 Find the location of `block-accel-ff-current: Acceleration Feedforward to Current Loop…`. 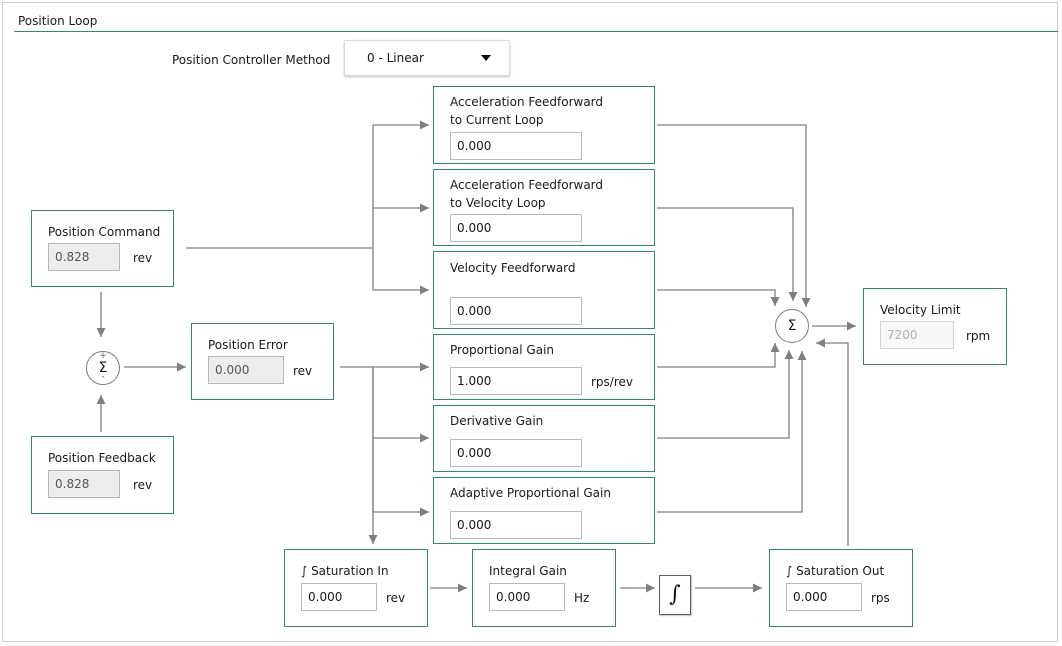

block-accel-ff-current: Acceleration Feedforward to Current Loop… is located at coordinates (544, 125).